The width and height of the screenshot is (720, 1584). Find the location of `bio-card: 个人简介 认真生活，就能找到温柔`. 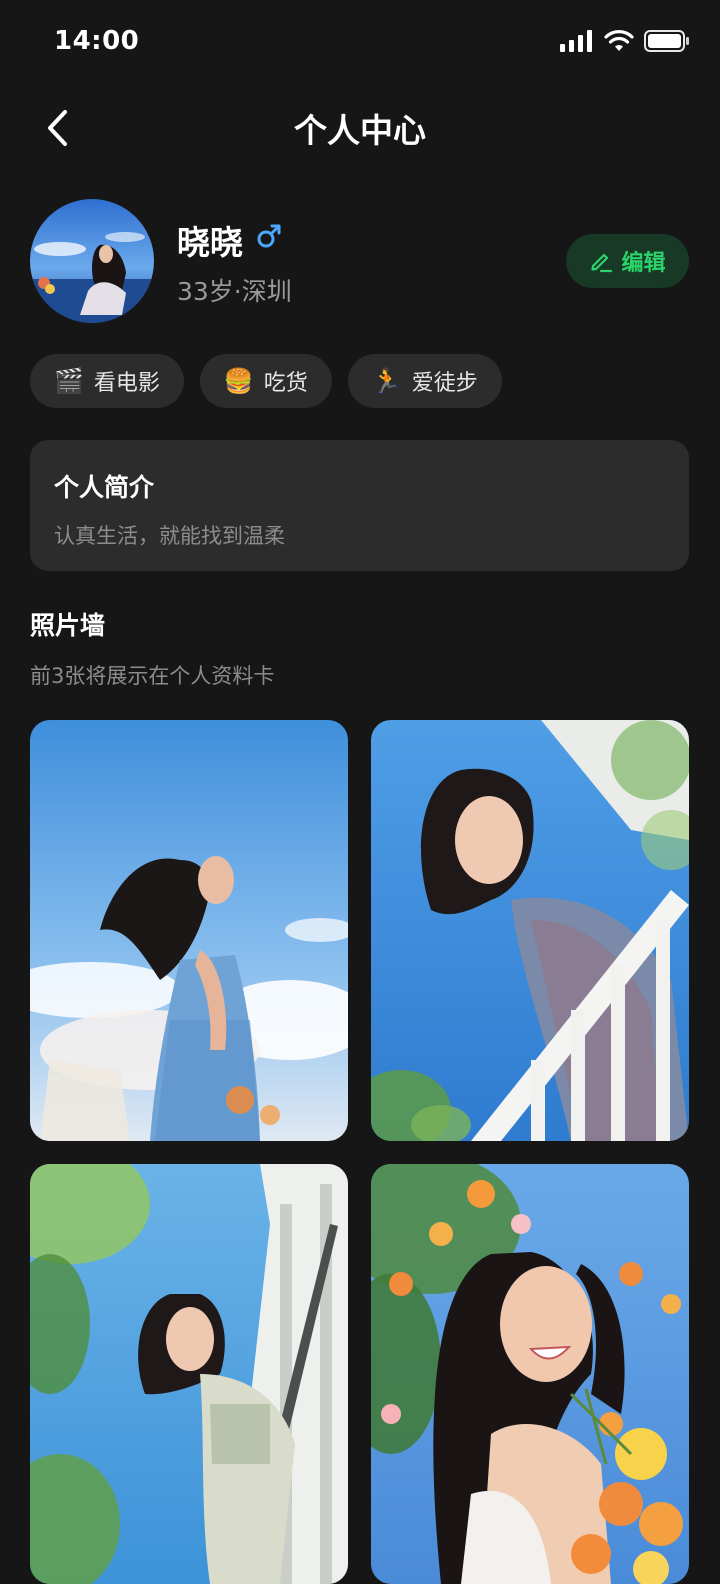

bio-card: 个人简介 认真生活，就能找到温柔 is located at coordinates (359, 505).